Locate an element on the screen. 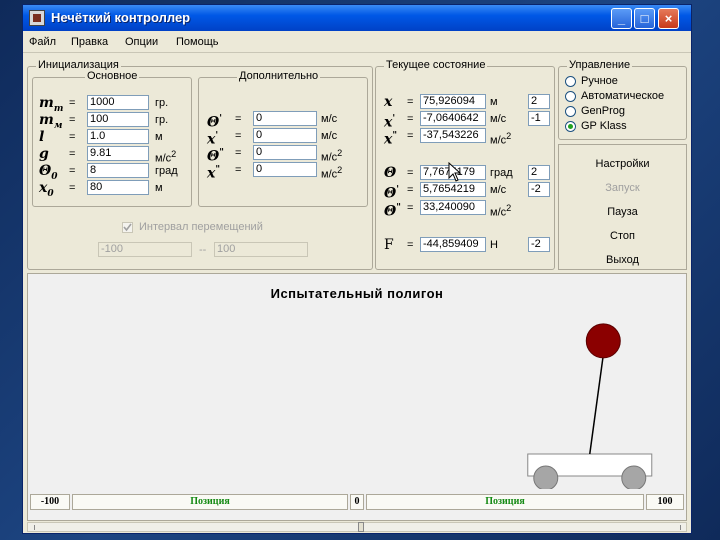 This screenshot has height=540, width=720. state-group-title: Текущее состояние is located at coordinates (436, 65).